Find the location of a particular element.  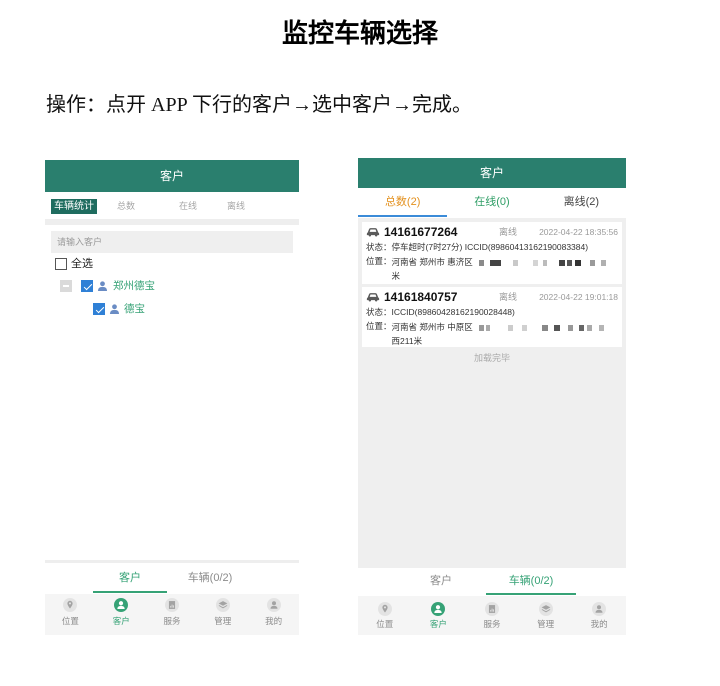

filter-tab-online: 在线(0) is located at coordinates (491, 203).